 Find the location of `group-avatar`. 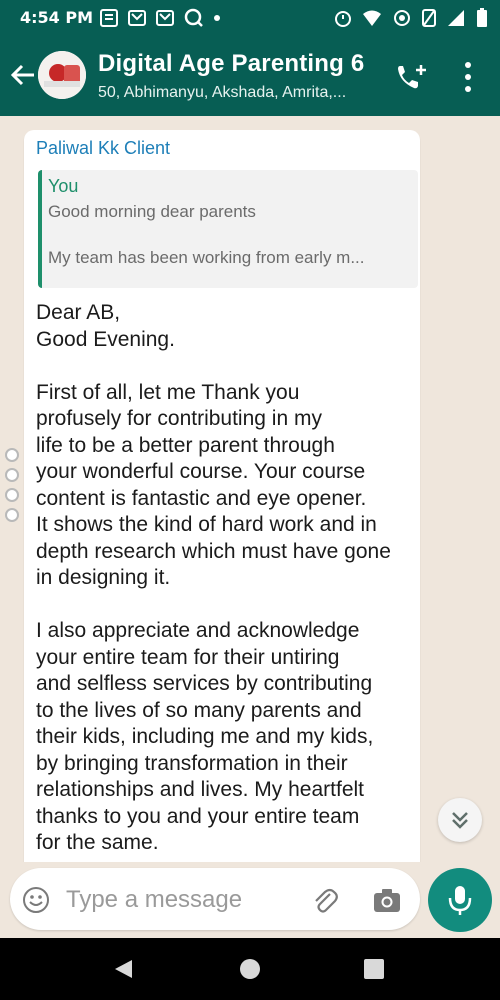

group-avatar is located at coordinates (62, 75).